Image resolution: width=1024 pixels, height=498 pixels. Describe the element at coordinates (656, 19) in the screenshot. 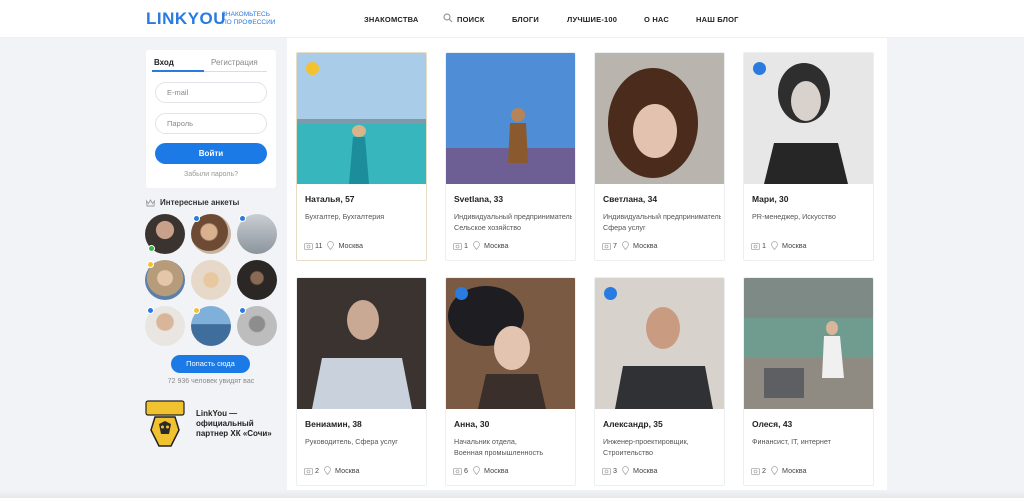

I see `nav-about: О НАС` at that location.